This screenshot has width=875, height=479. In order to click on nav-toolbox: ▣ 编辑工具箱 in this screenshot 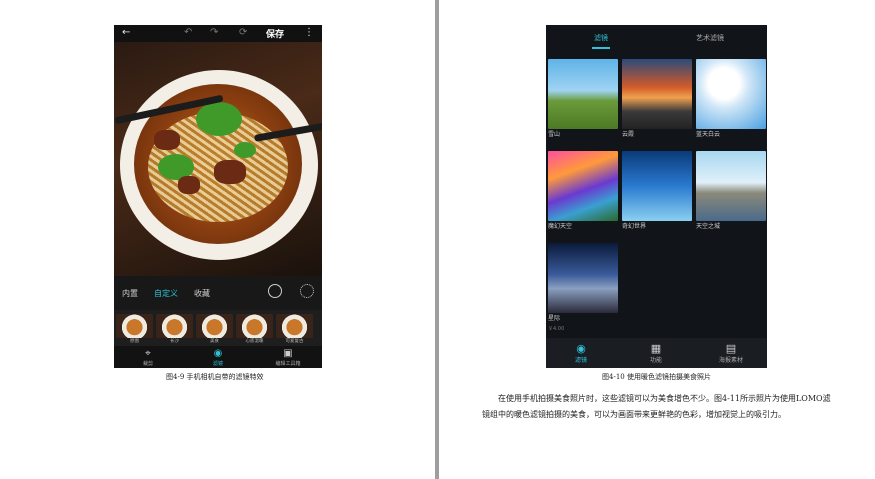, I will do `click(288, 357)`.